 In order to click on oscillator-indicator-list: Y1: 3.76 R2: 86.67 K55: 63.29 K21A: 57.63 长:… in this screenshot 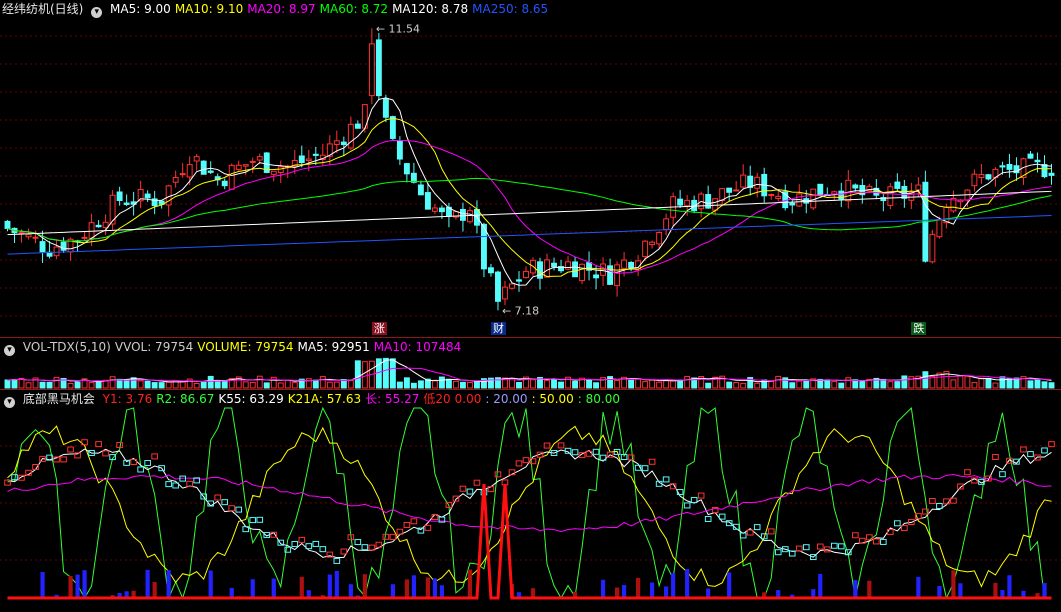, I will do `click(363, 399)`.